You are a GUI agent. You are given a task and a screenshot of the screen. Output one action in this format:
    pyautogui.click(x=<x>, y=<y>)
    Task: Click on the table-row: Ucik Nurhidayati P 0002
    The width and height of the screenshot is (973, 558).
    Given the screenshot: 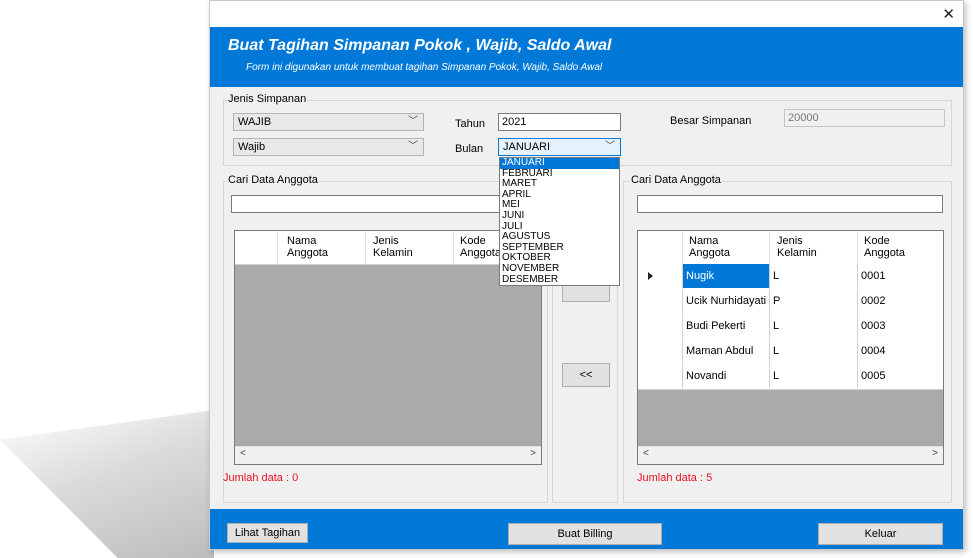 What is the action you would take?
    pyautogui.click(x=790, y=302)
    